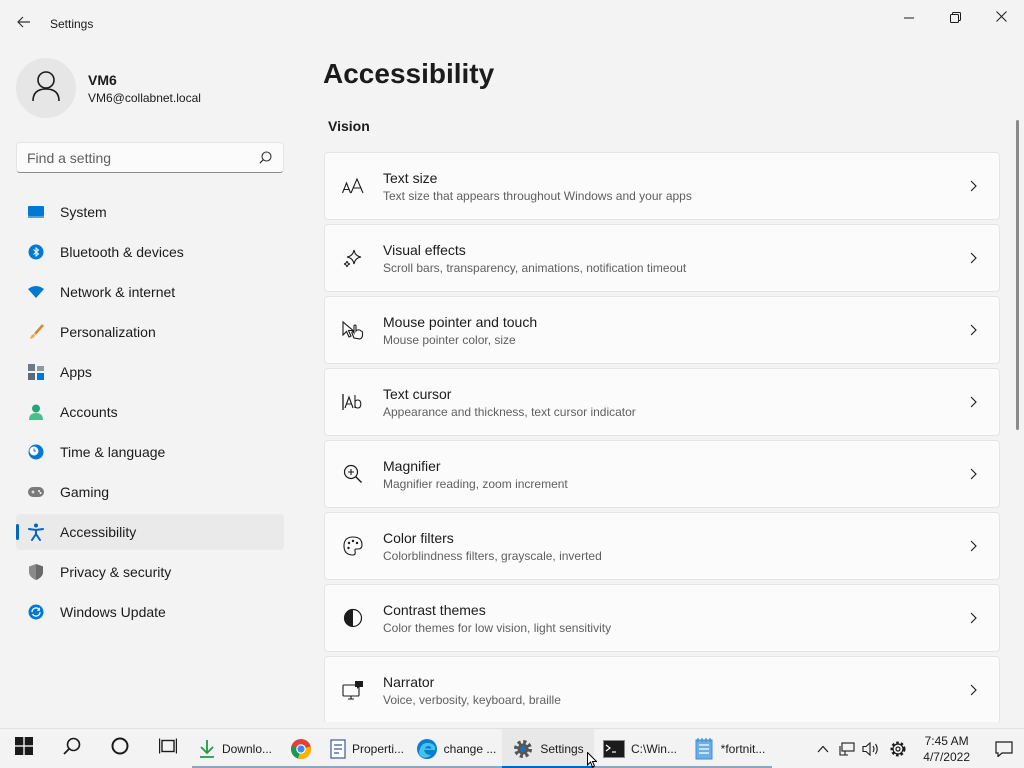 The image size is (1024, 768). What do you see at coordinates (301, 748) in the screenshot?
I see `taskbar-app-chrome` at bounding box center [301, 748].